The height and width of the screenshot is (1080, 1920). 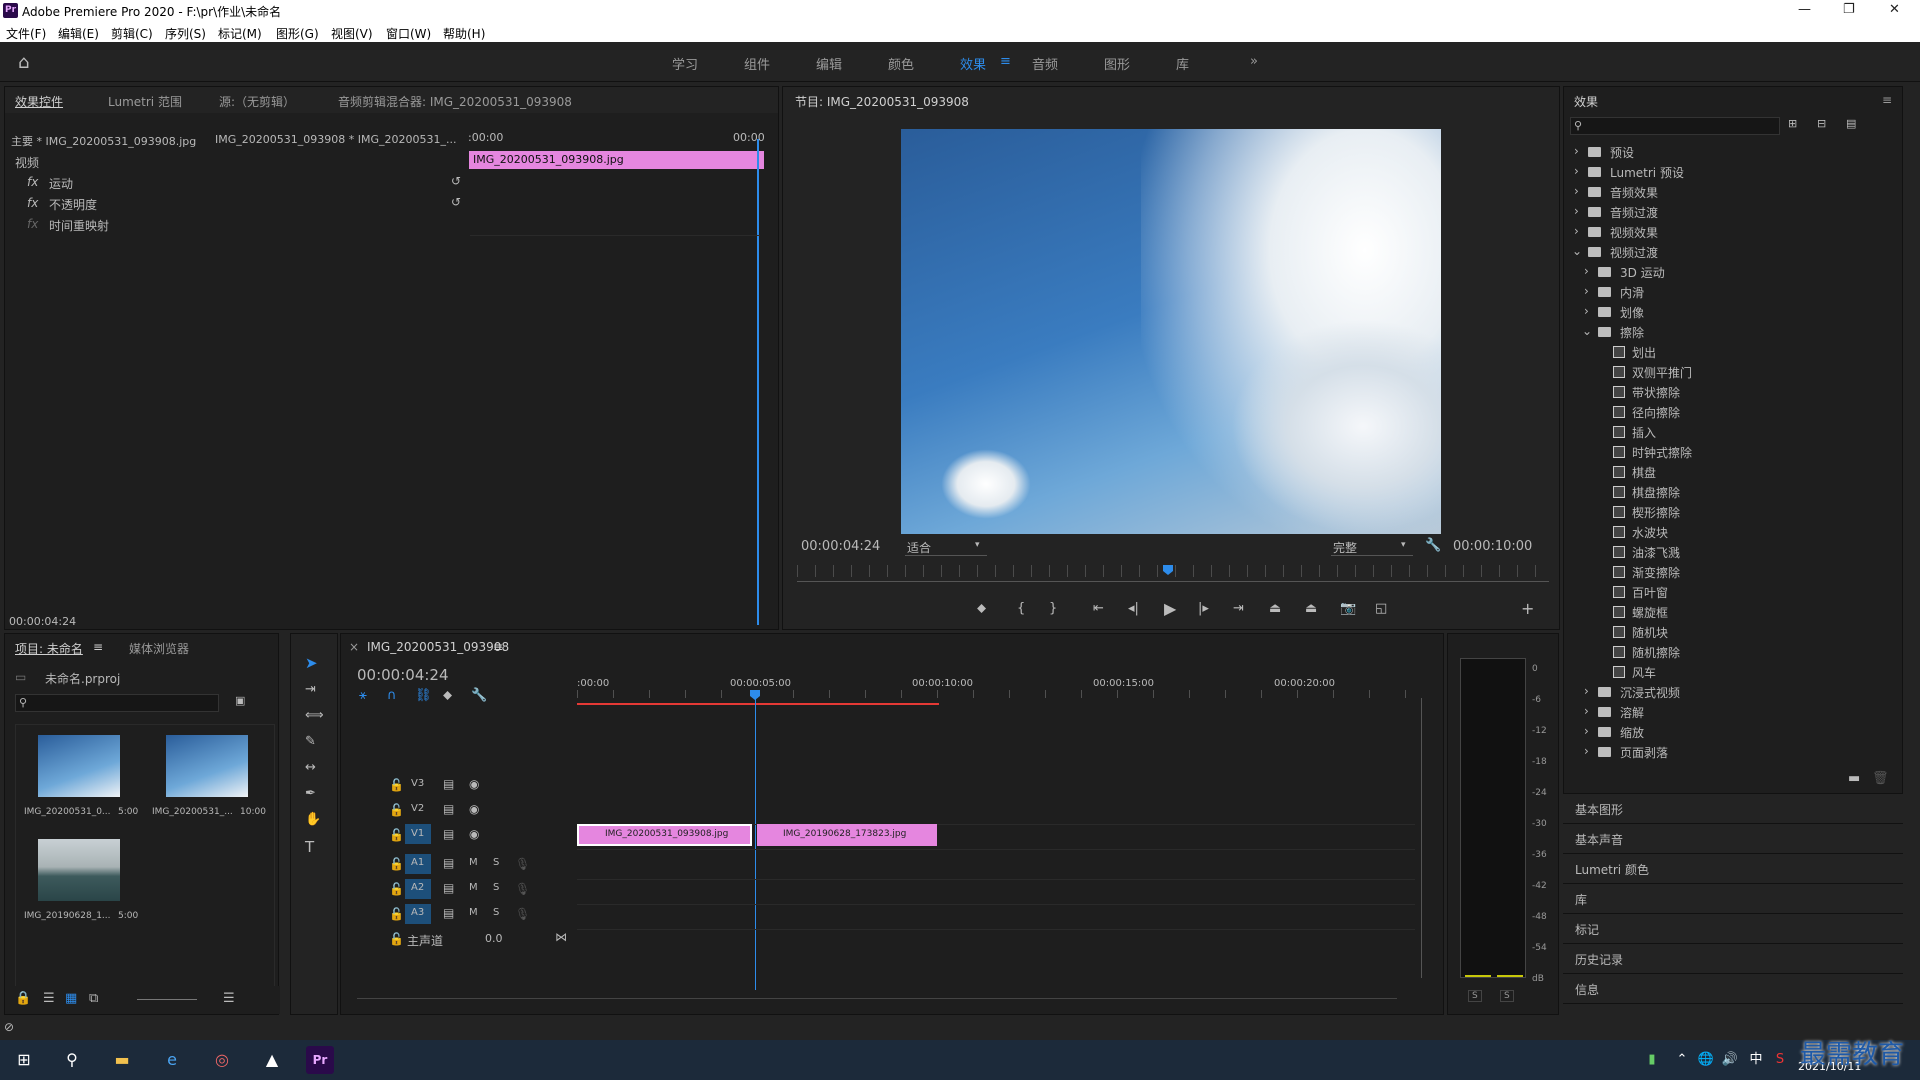 I want to click on more-workspaces-icon: », so click(x=1254, y=61).